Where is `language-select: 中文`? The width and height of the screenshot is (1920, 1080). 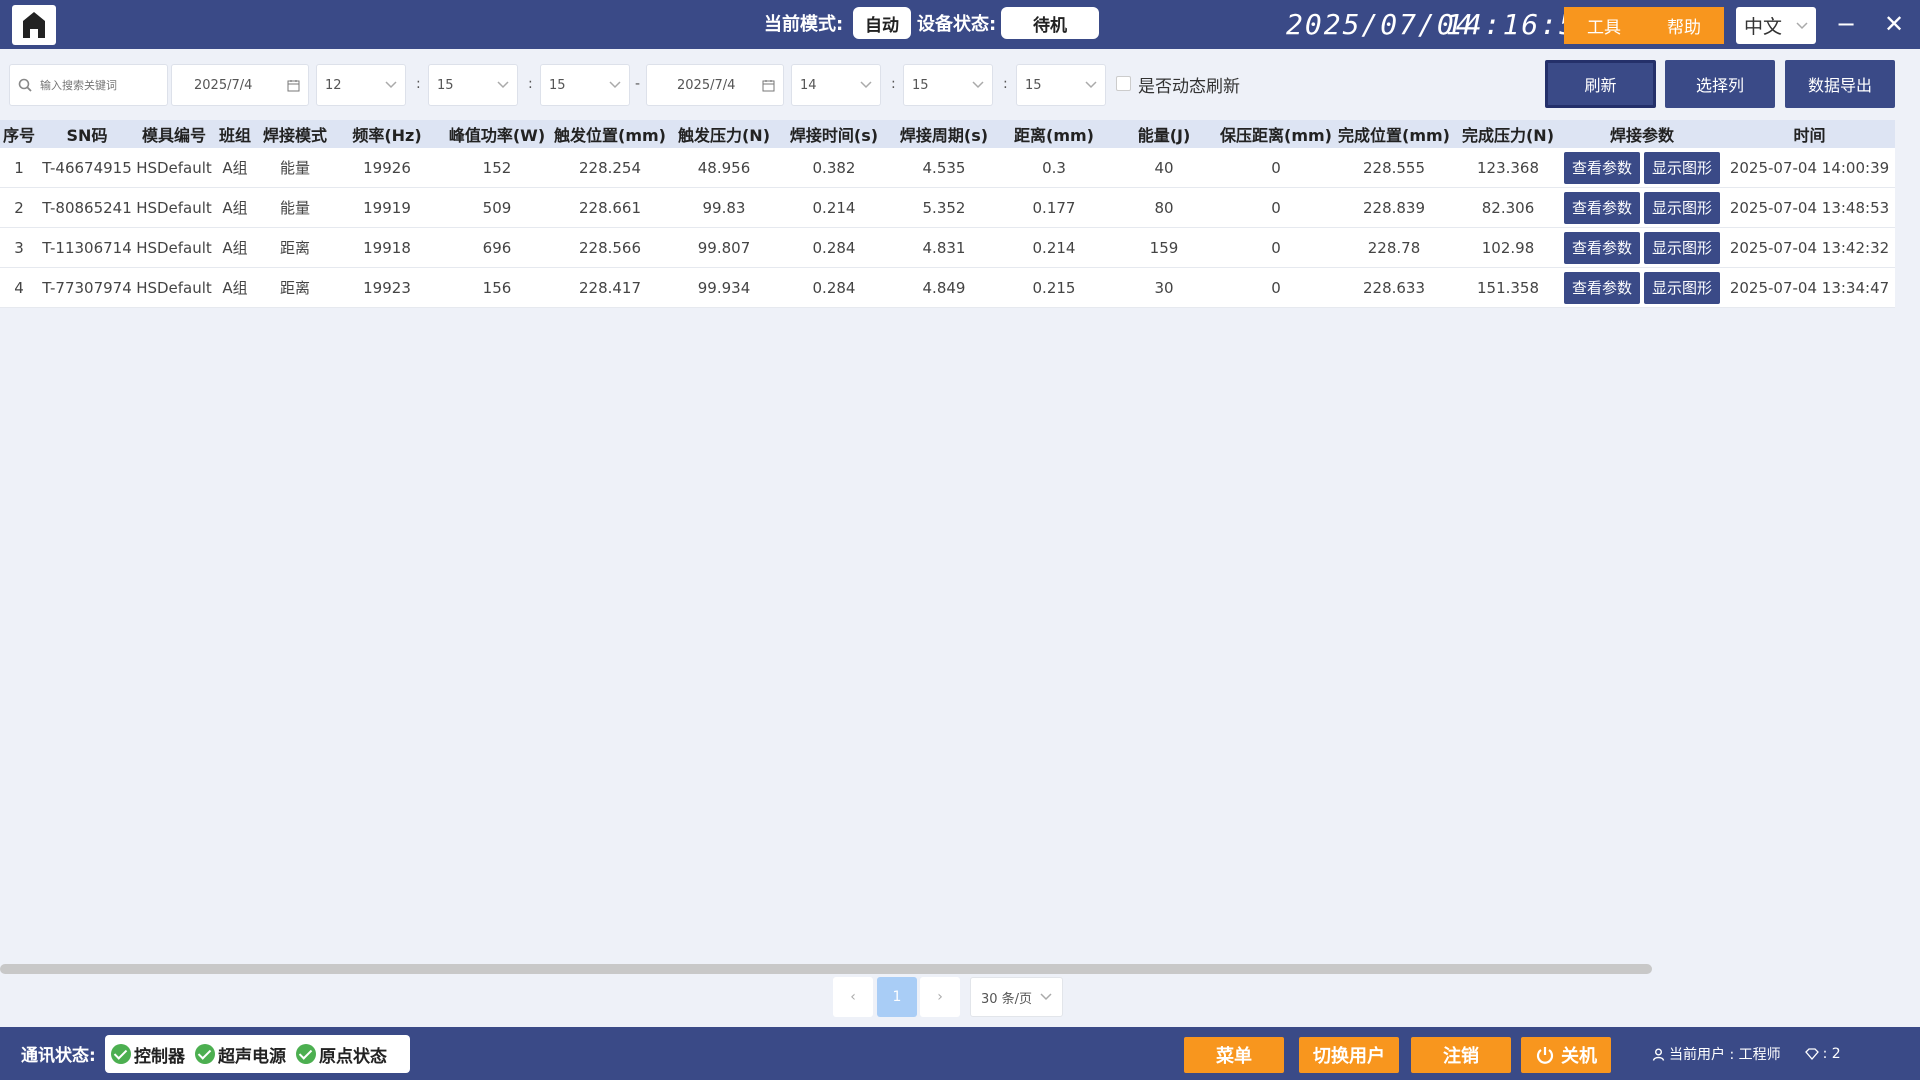 language-select: 中文 is located at coordinates (1776, 25).